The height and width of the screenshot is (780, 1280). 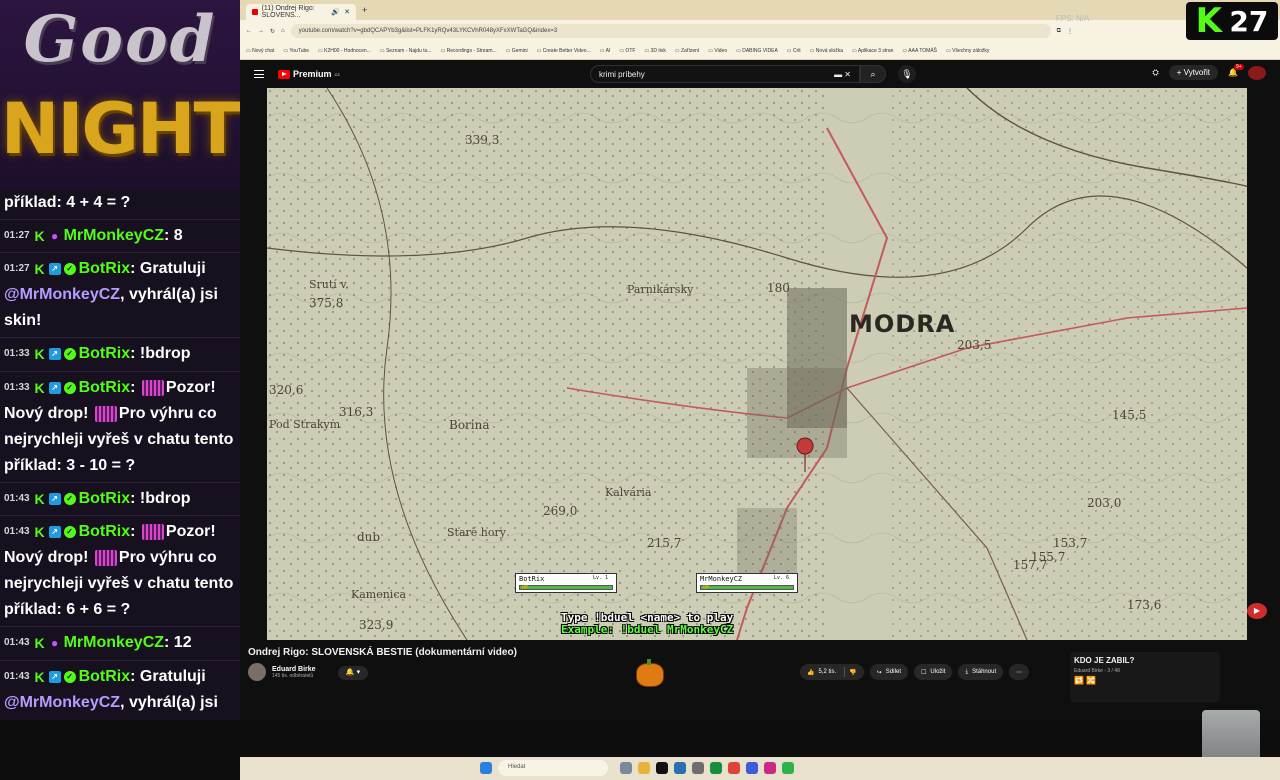 I want to click on bot-badge-icon: ↗, so click(x=54, y=354).